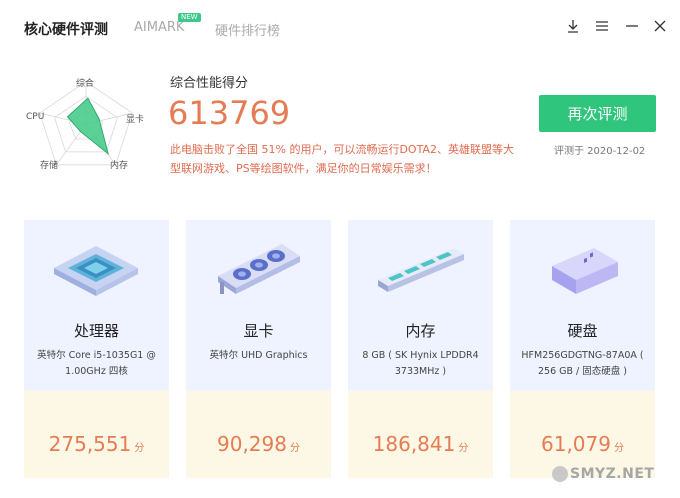  I want to click on tab-hardware-ranking: 硬件排行榜, so click(247, 29).